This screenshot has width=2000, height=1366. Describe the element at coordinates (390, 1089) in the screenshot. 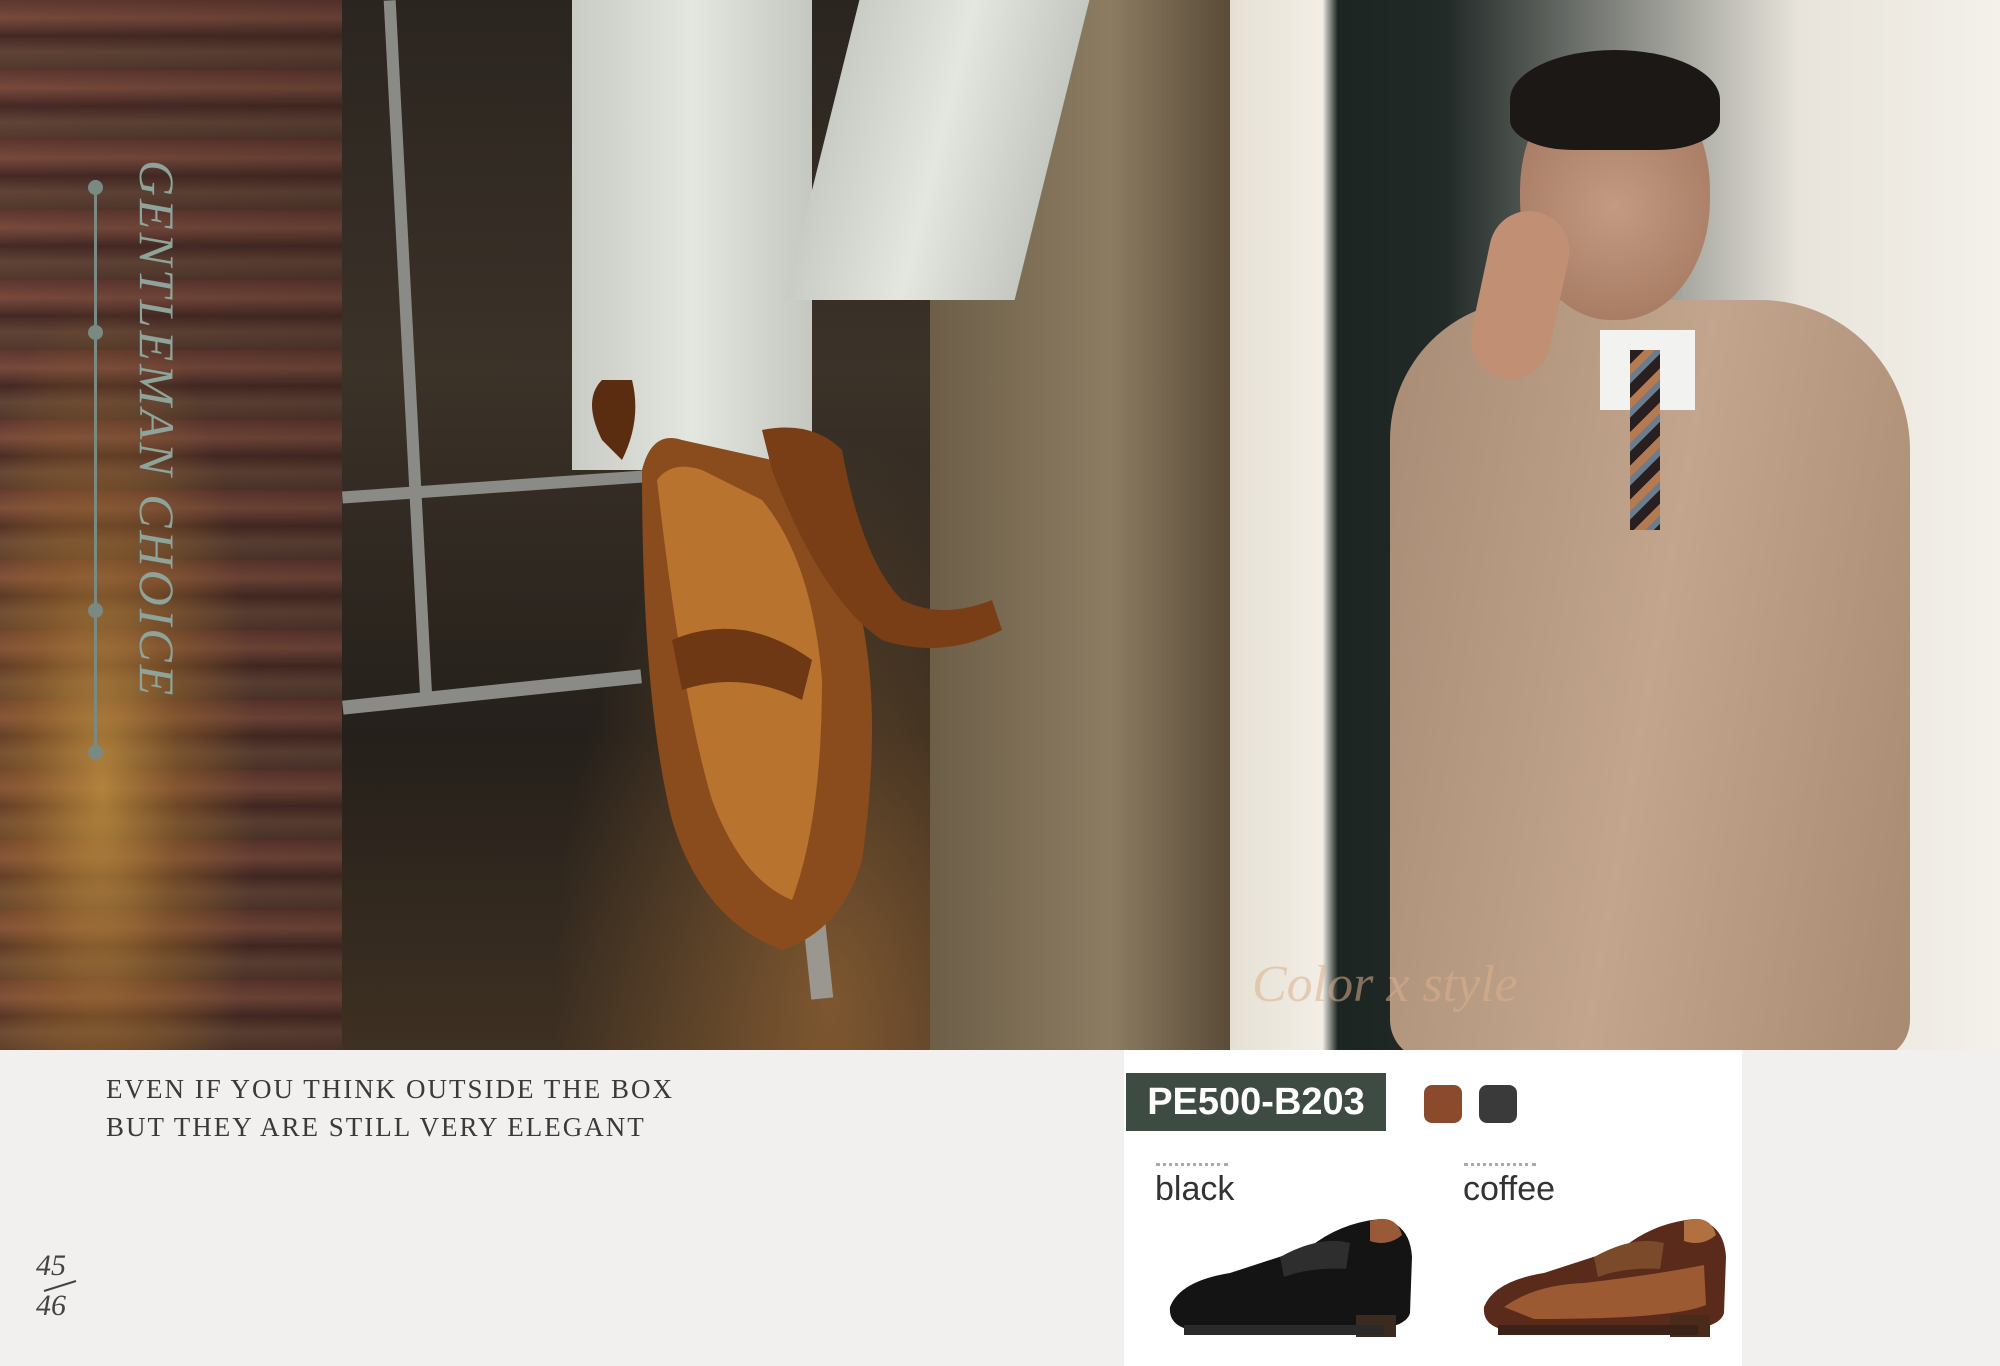

I see `tagline-line-1: EVEN IF YOU THINK OUTSIDE THE BOX` at that location.